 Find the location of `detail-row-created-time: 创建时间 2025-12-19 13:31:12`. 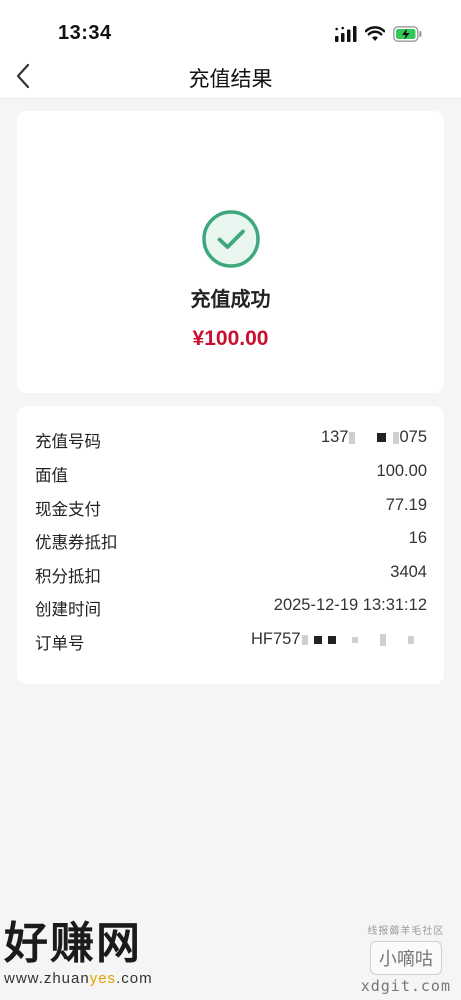

detail-row-created-time: 创建时间 2025-12-19 13:31:12 is located at coordinates (231, 608).